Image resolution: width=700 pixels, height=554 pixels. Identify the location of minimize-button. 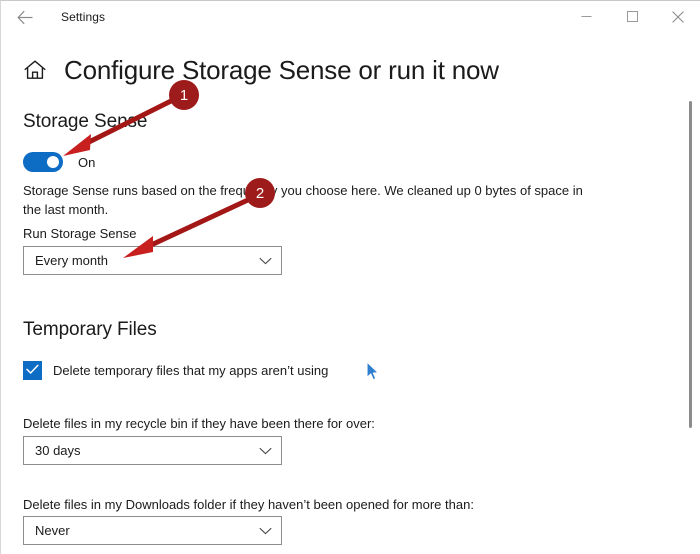
(586, 16).